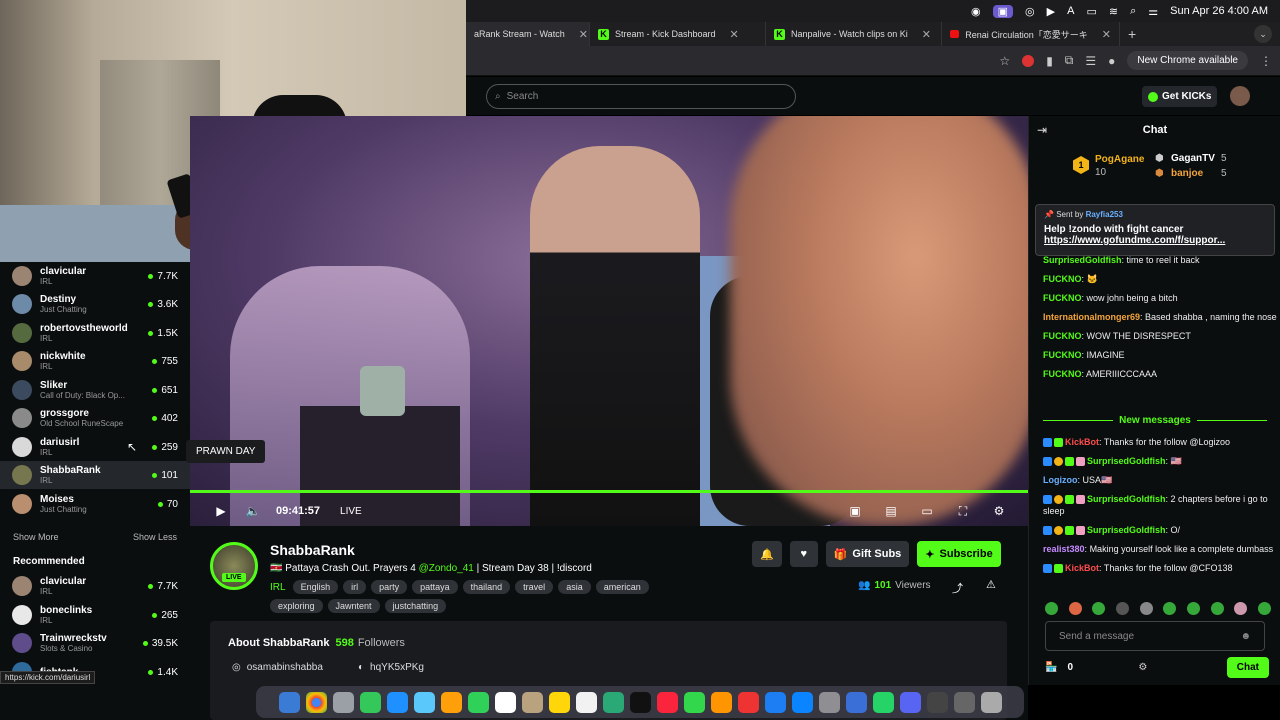 The image size is (1280, 720). What do you see at coordinates (586, 702) in the screenshot?
I see `reminders-icon` at bounding box center [586, 702].